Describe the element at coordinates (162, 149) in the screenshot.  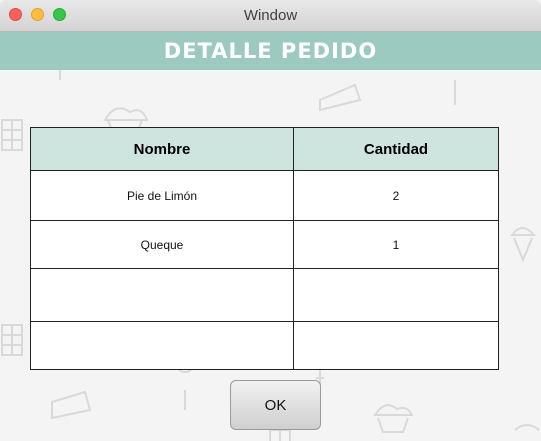
I see `column-header-nombre: Nombre` at that location.